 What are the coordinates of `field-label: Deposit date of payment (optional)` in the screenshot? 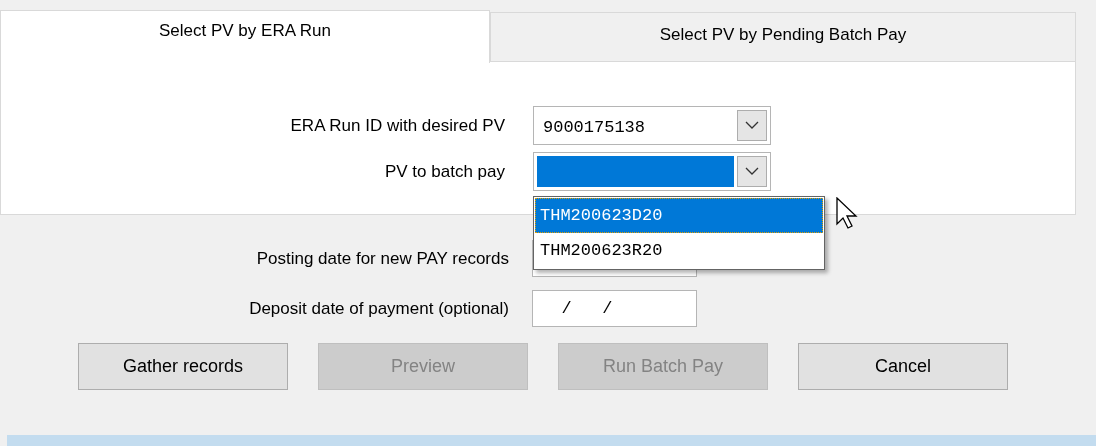 It's located at (378, 308).